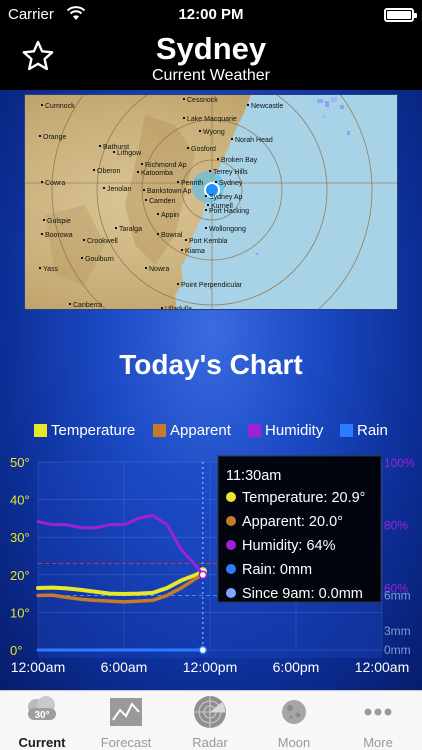 This screenshot has width=422, height=750. I want to click on legend-label-rain: Rain, so click(372, 430).